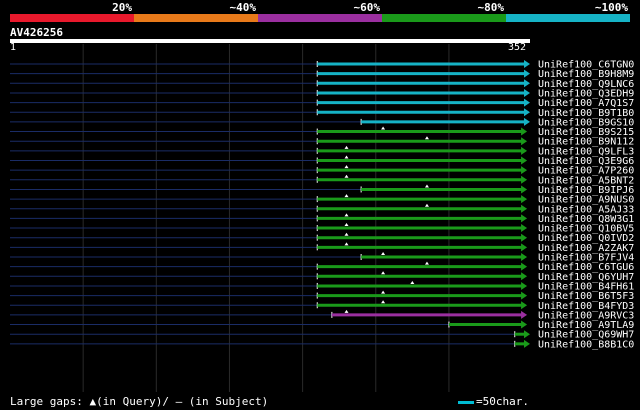 The image size is (640, 410). I want to click on gap-legend: Large gaps: ▲(in Query)/ — (in Subject), so click(139, 401).